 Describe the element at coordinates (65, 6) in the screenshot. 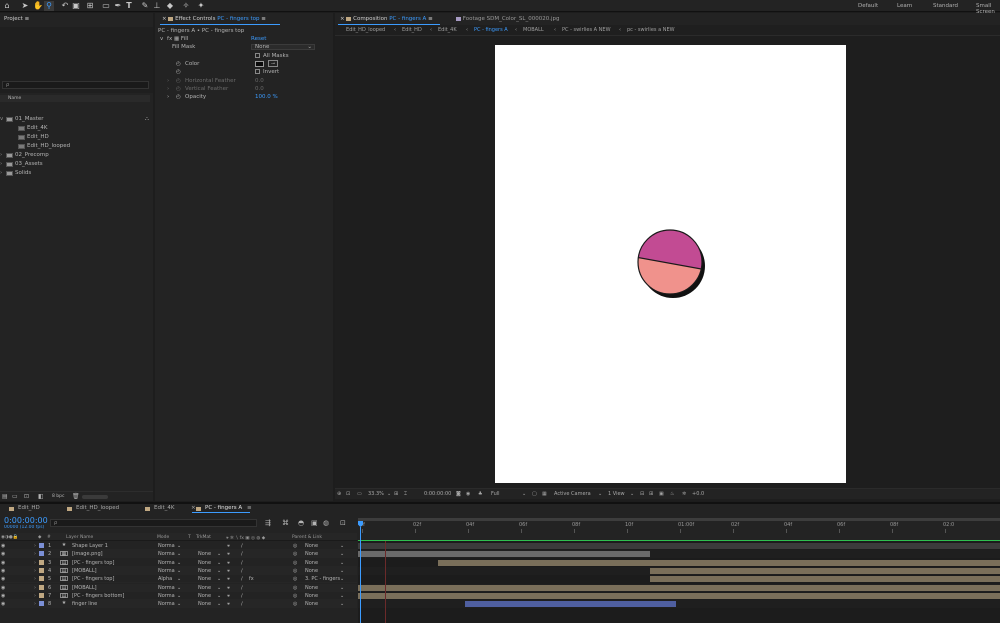

I see `rotation-tool-icon: ↶` at that location.